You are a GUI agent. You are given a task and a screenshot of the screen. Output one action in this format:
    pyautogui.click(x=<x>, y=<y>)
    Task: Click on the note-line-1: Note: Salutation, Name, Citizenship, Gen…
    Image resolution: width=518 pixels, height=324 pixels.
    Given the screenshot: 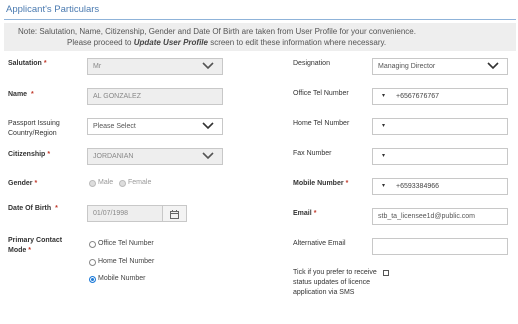 What is the action you would take?
    pyautogui.click(x=217, y=31)
    